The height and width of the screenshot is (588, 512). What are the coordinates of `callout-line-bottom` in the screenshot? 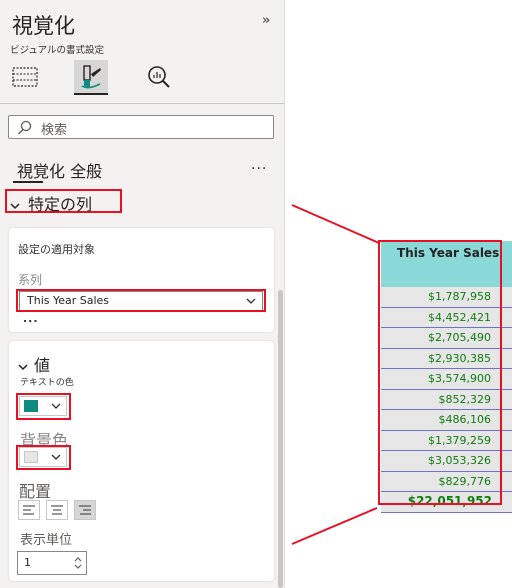 It's located at (334, 526).